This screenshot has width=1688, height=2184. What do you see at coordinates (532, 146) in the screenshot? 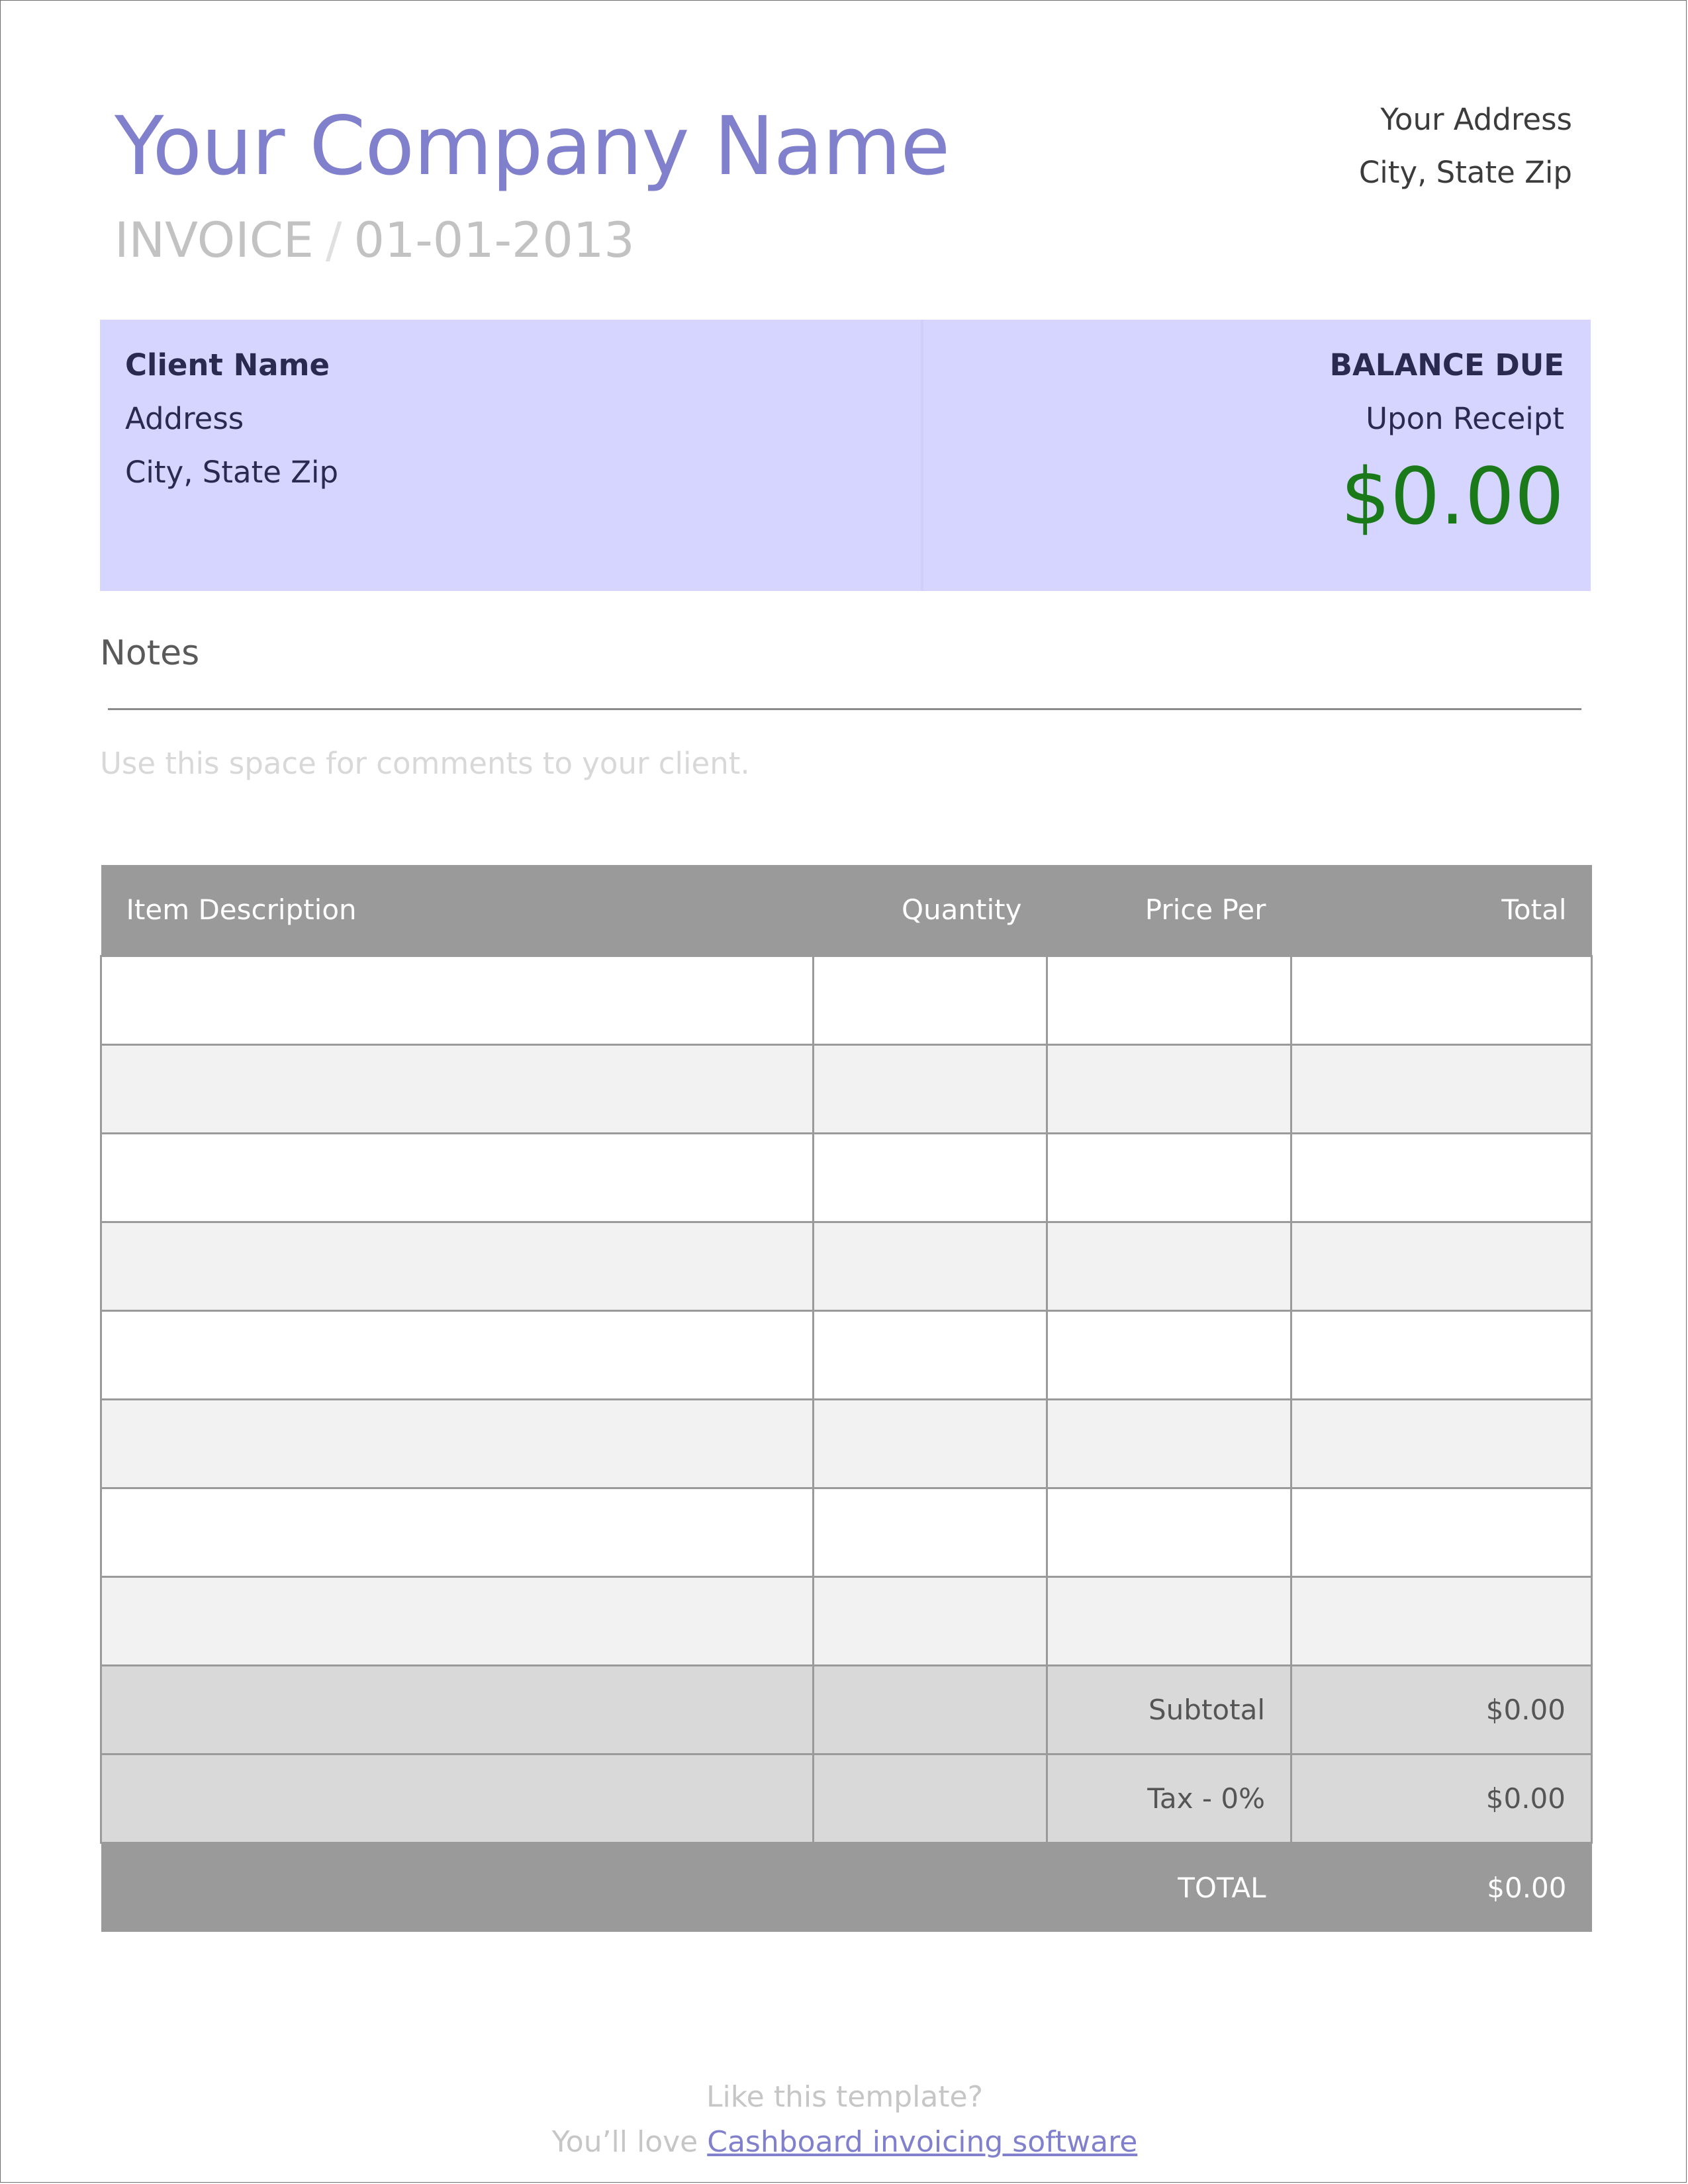
I see `company-name: Your Company Name` at bounding box center [532, 146].